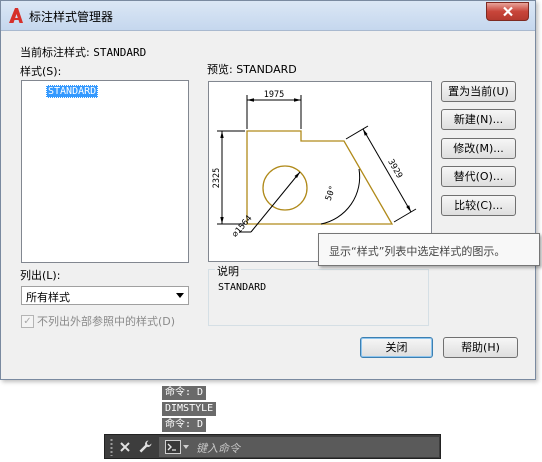  Describe the element at coordinates (27, 321) in the screenshot. I see `xref-checkbox: ✓` at that location.